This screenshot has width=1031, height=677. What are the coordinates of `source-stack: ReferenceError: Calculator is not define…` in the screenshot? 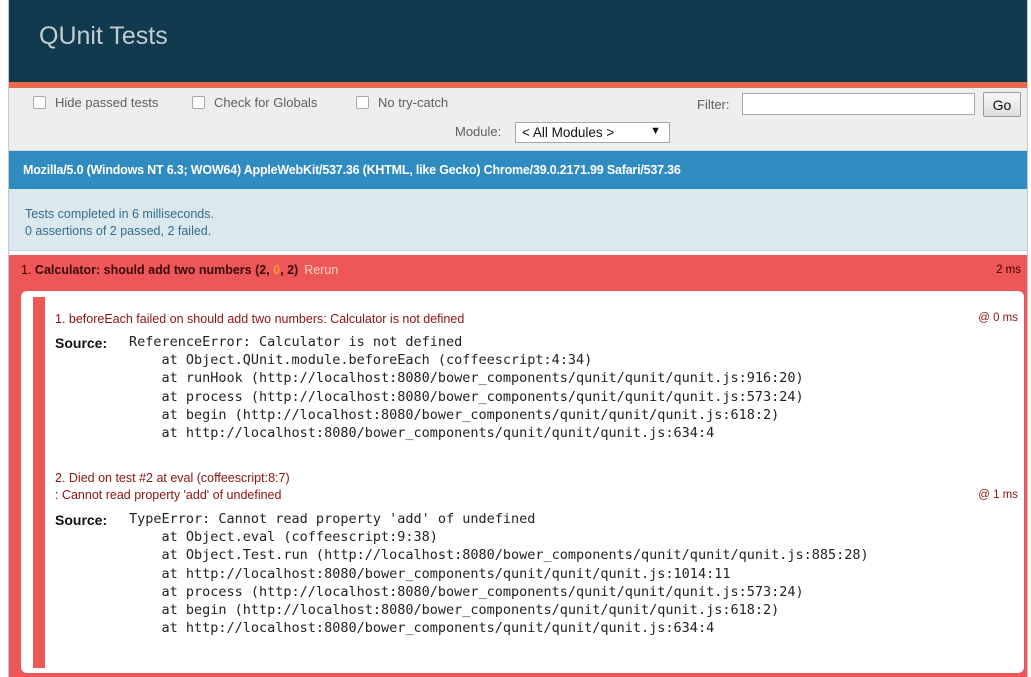 It's located at (466, 388).